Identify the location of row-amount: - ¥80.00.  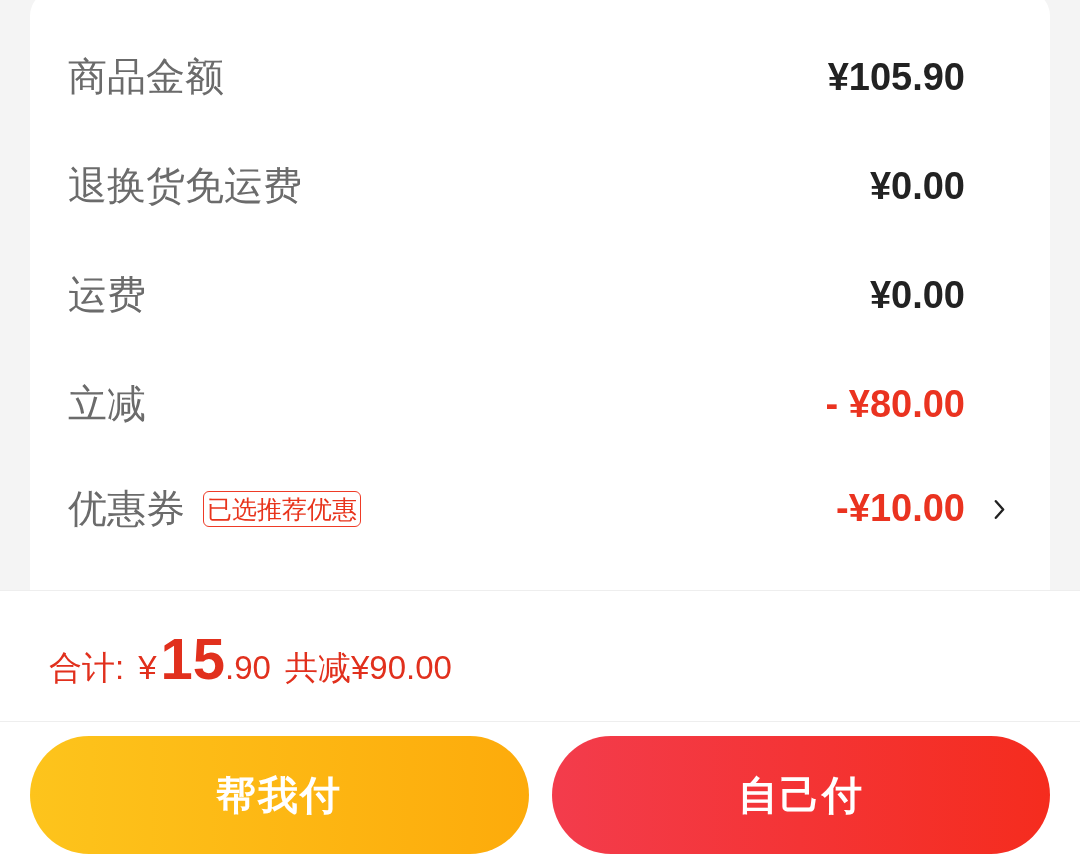
(895, 404).